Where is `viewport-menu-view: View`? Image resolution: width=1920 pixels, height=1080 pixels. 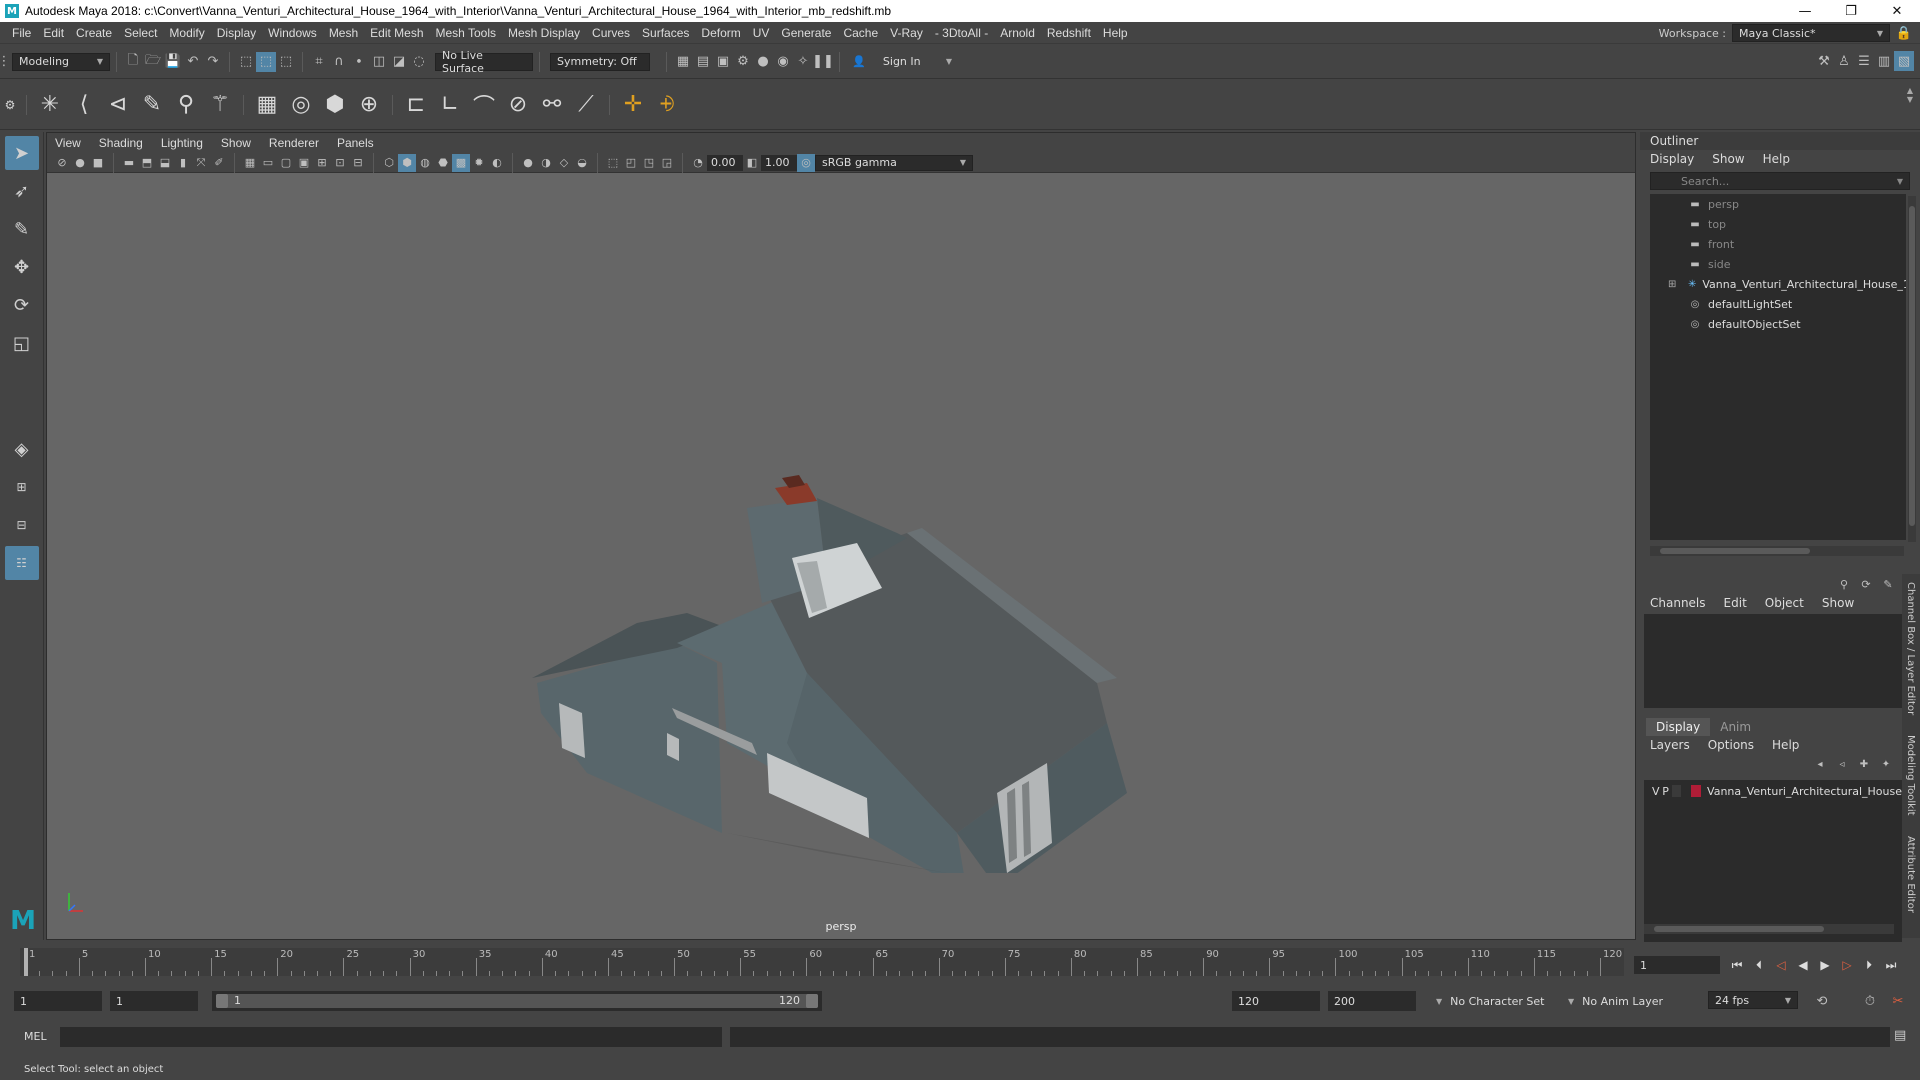 viewport-menu-view: View is located at coordinates (68, 143).